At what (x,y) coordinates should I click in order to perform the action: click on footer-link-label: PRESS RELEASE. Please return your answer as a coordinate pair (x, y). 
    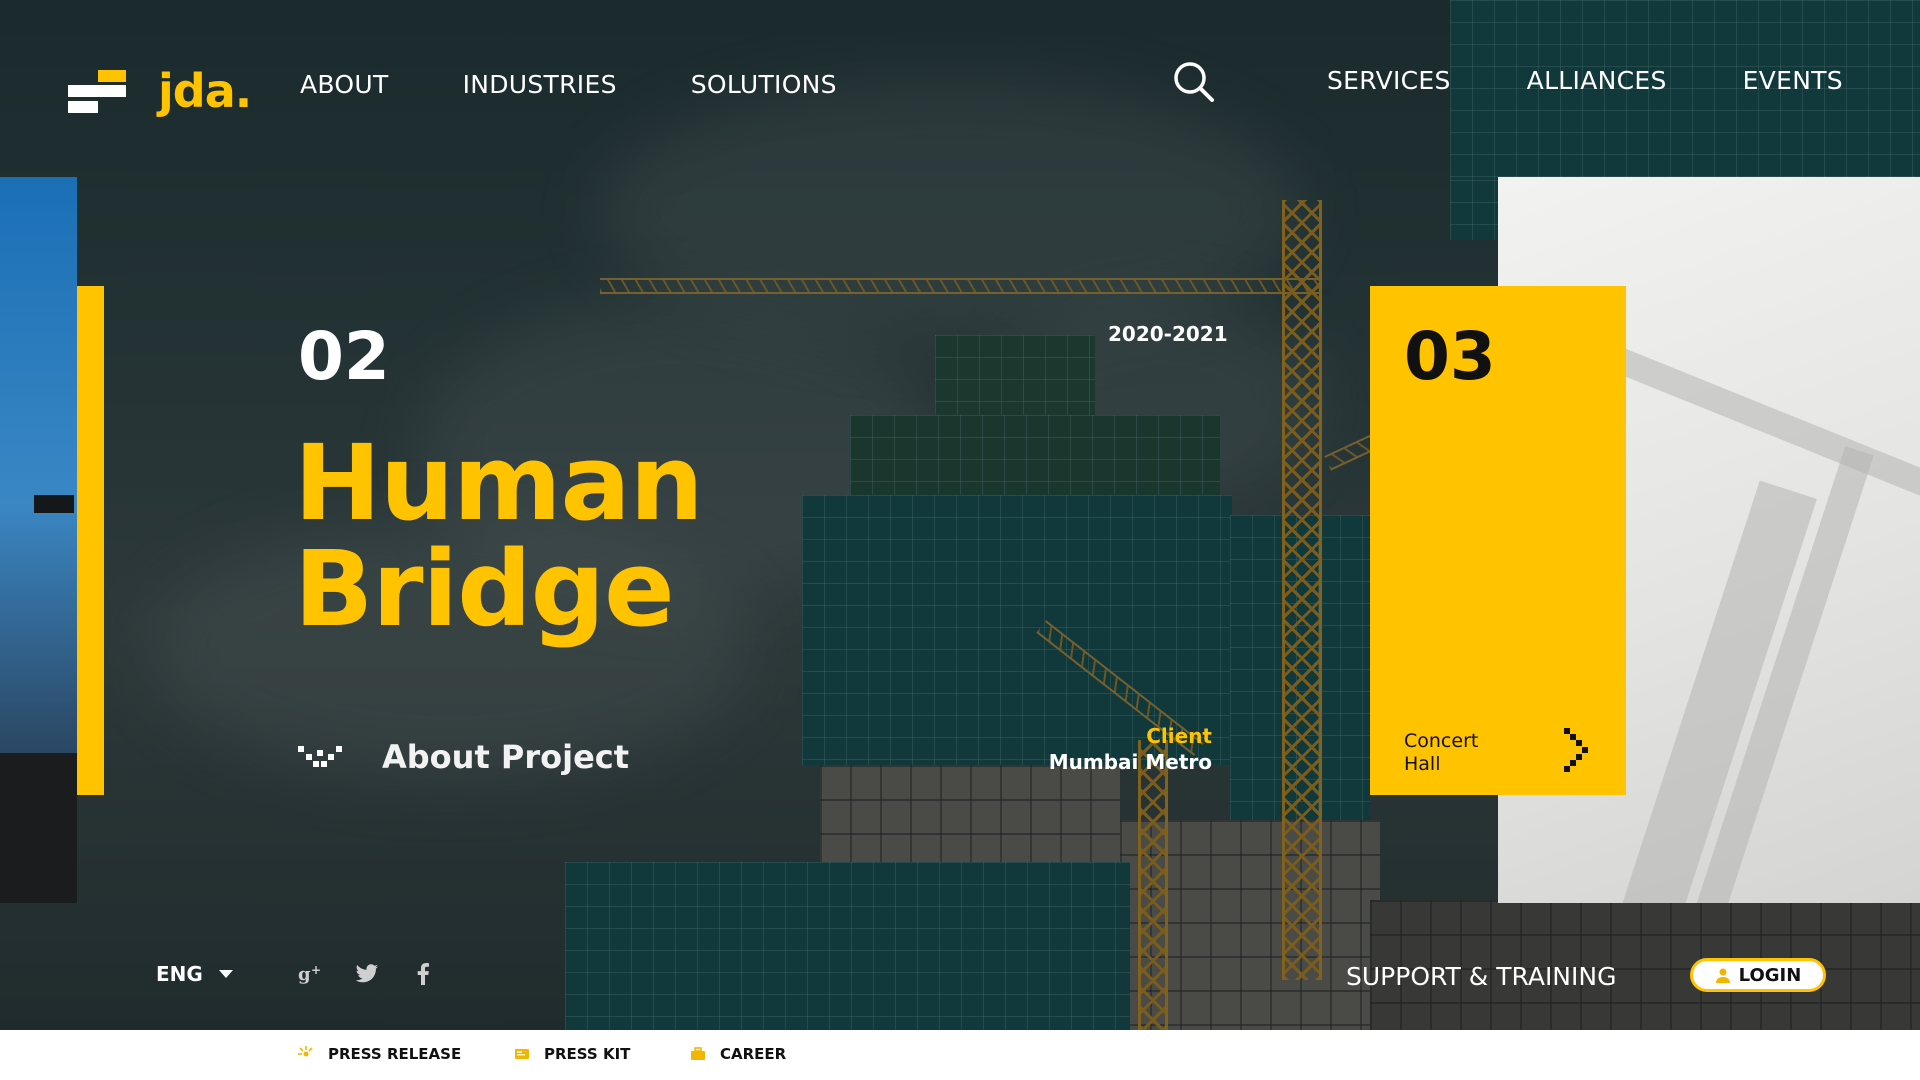
    Looking at the image, I should click on (395, 1054).